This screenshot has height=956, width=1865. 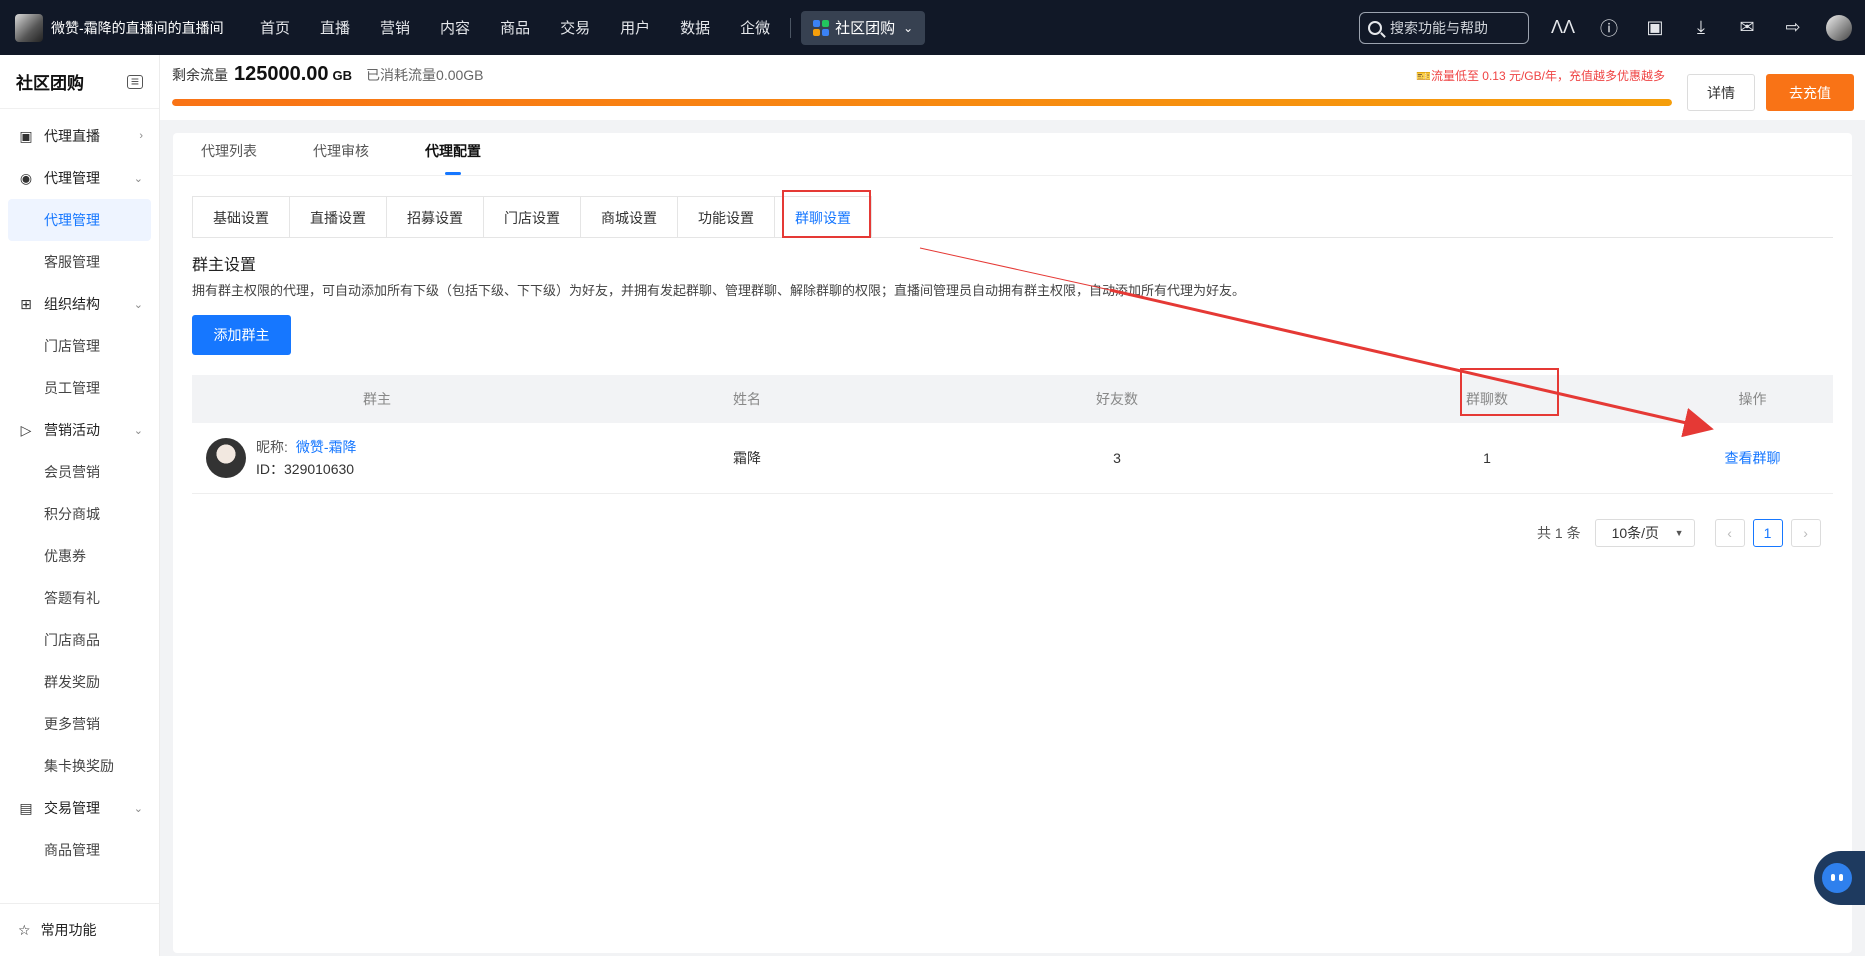 I want to click on column-header-owner: 群主, so click(x=377, y=399).